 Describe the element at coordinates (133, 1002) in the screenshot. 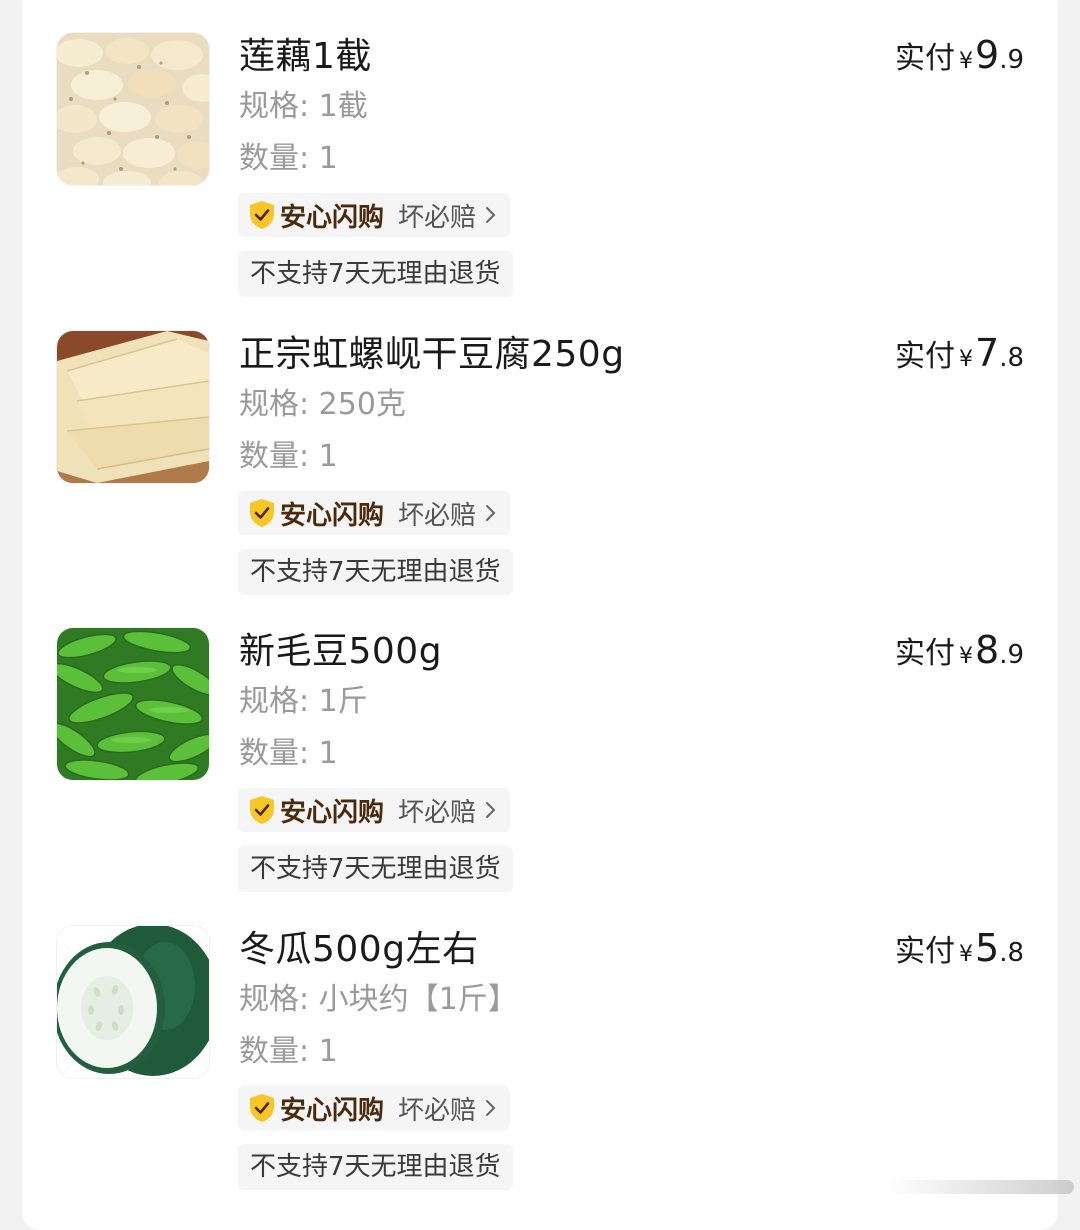

I see `winter-melon-icon` at that location.